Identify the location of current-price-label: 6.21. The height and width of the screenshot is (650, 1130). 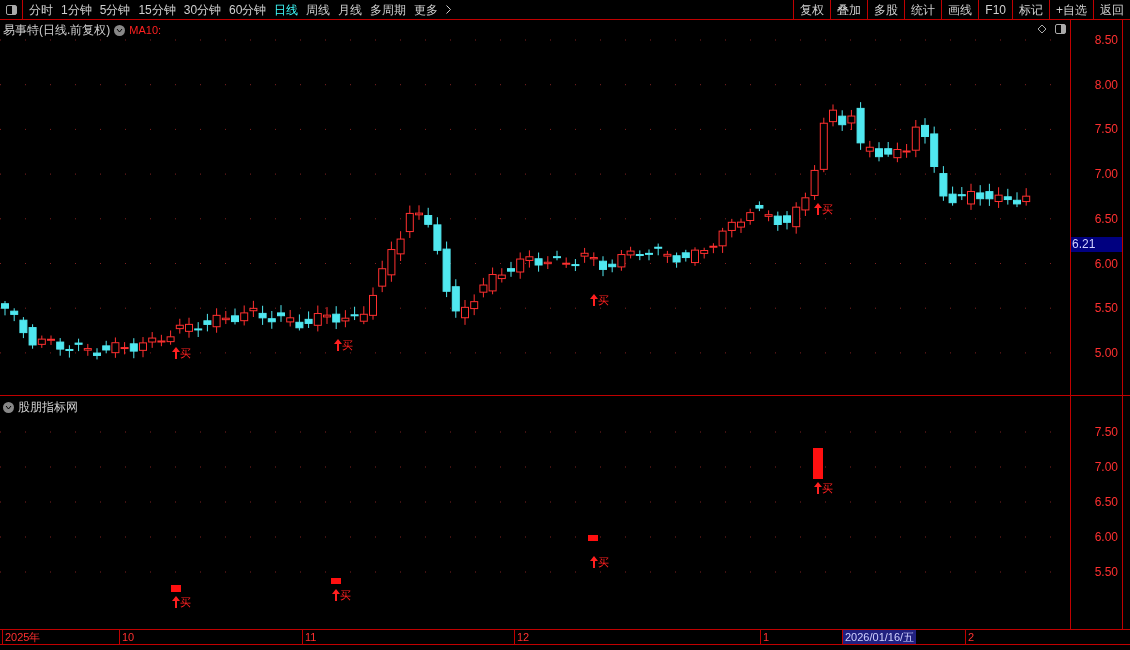
(1096, 244).